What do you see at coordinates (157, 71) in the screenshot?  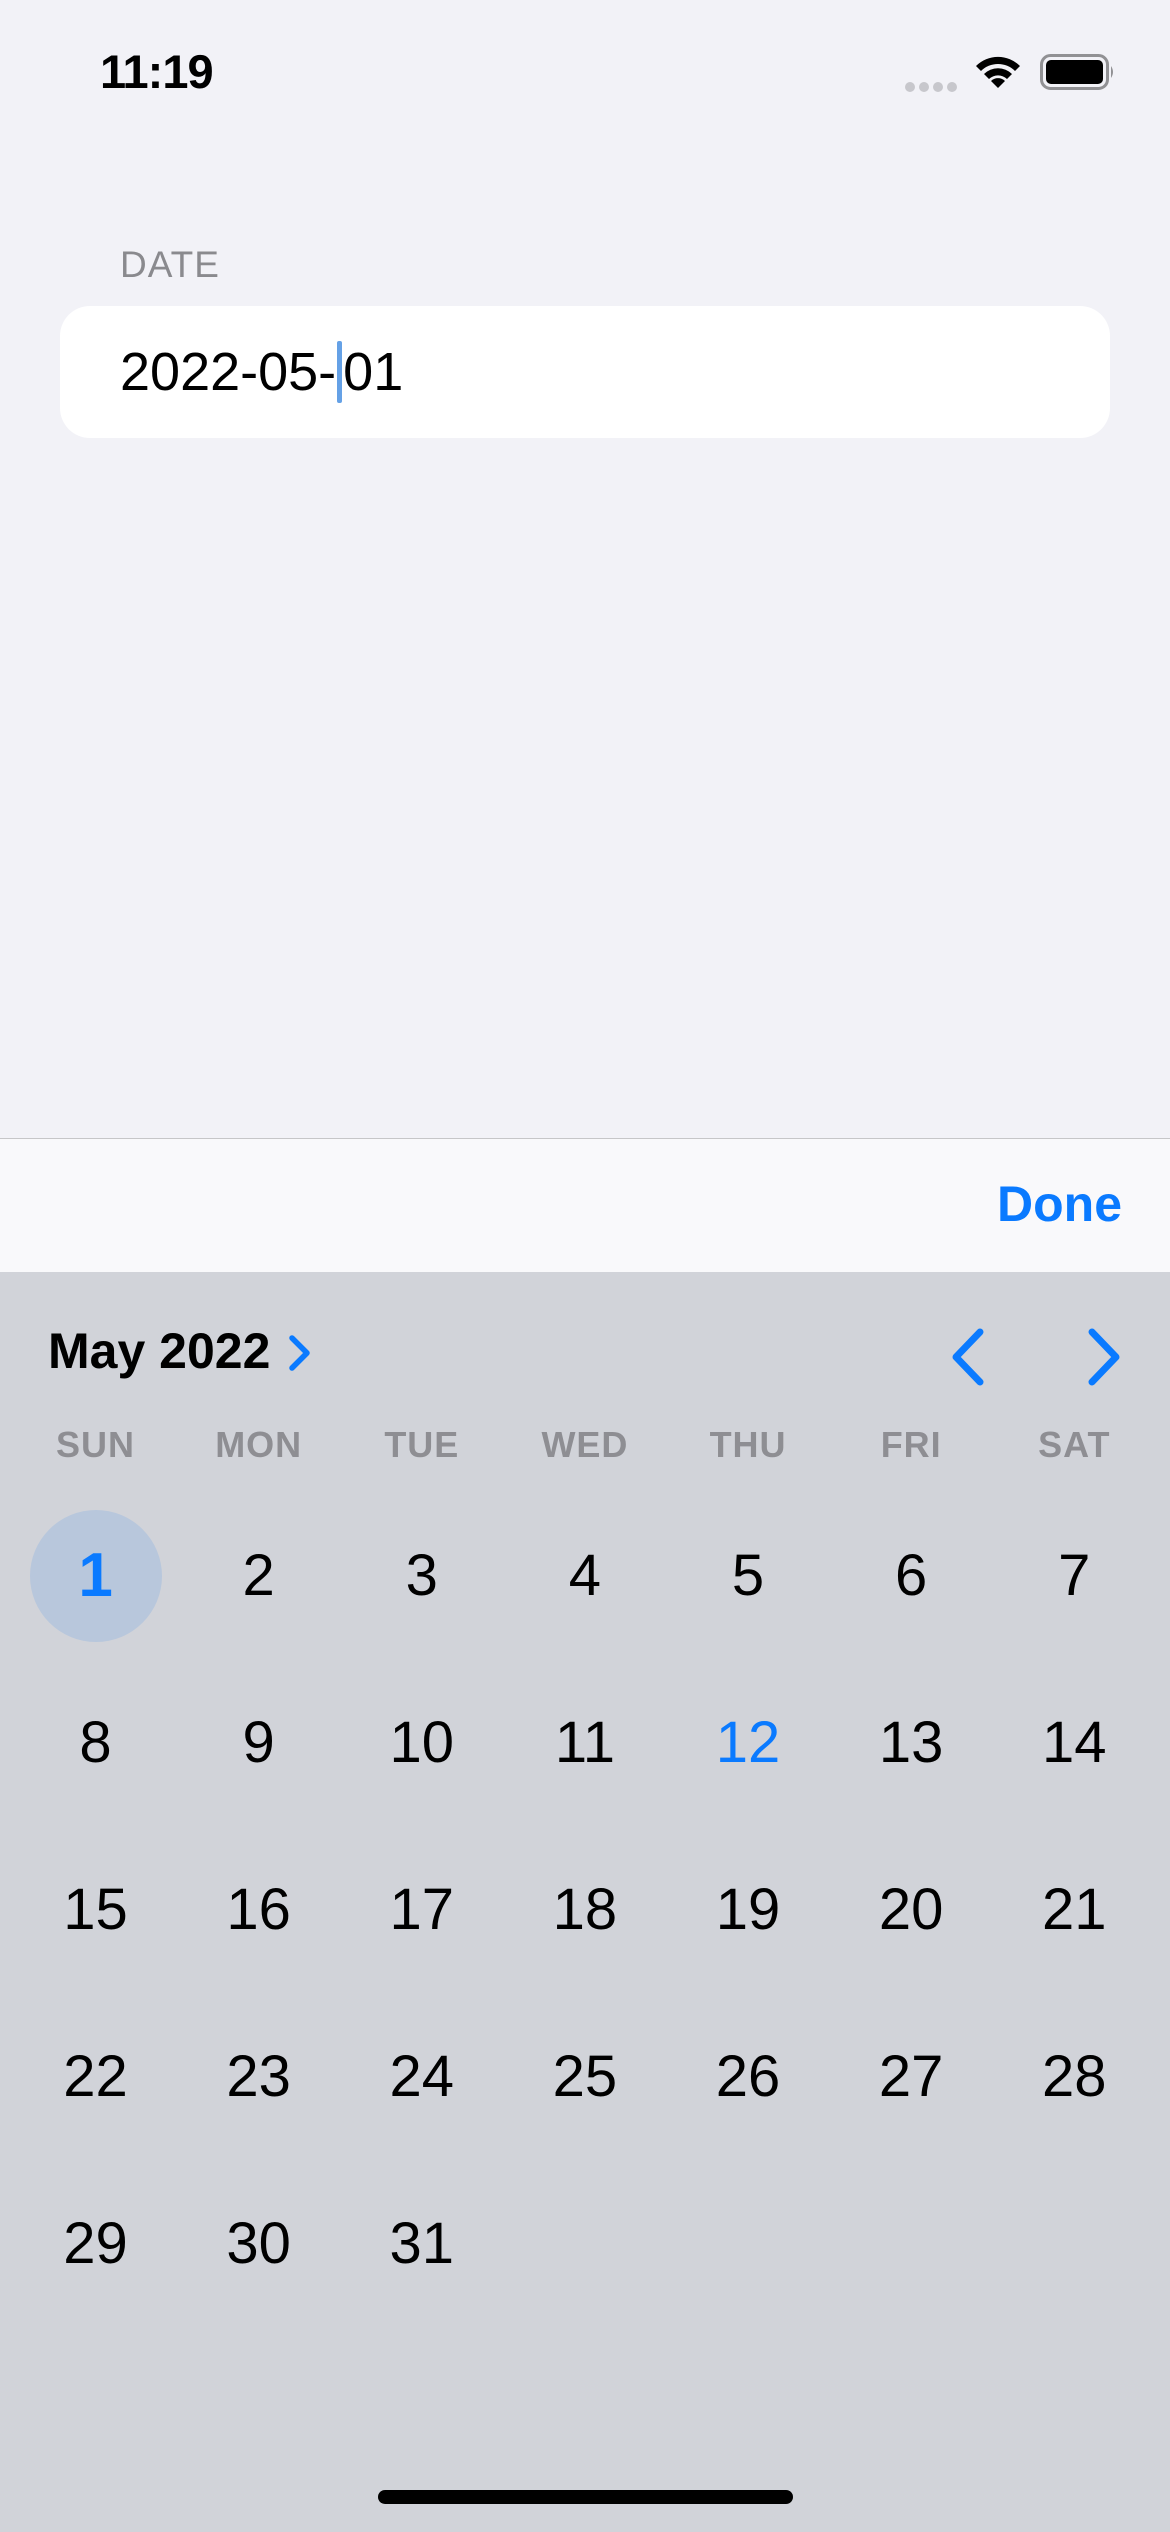 I see `status-time: 11:19` at bounding box center [157, 71].